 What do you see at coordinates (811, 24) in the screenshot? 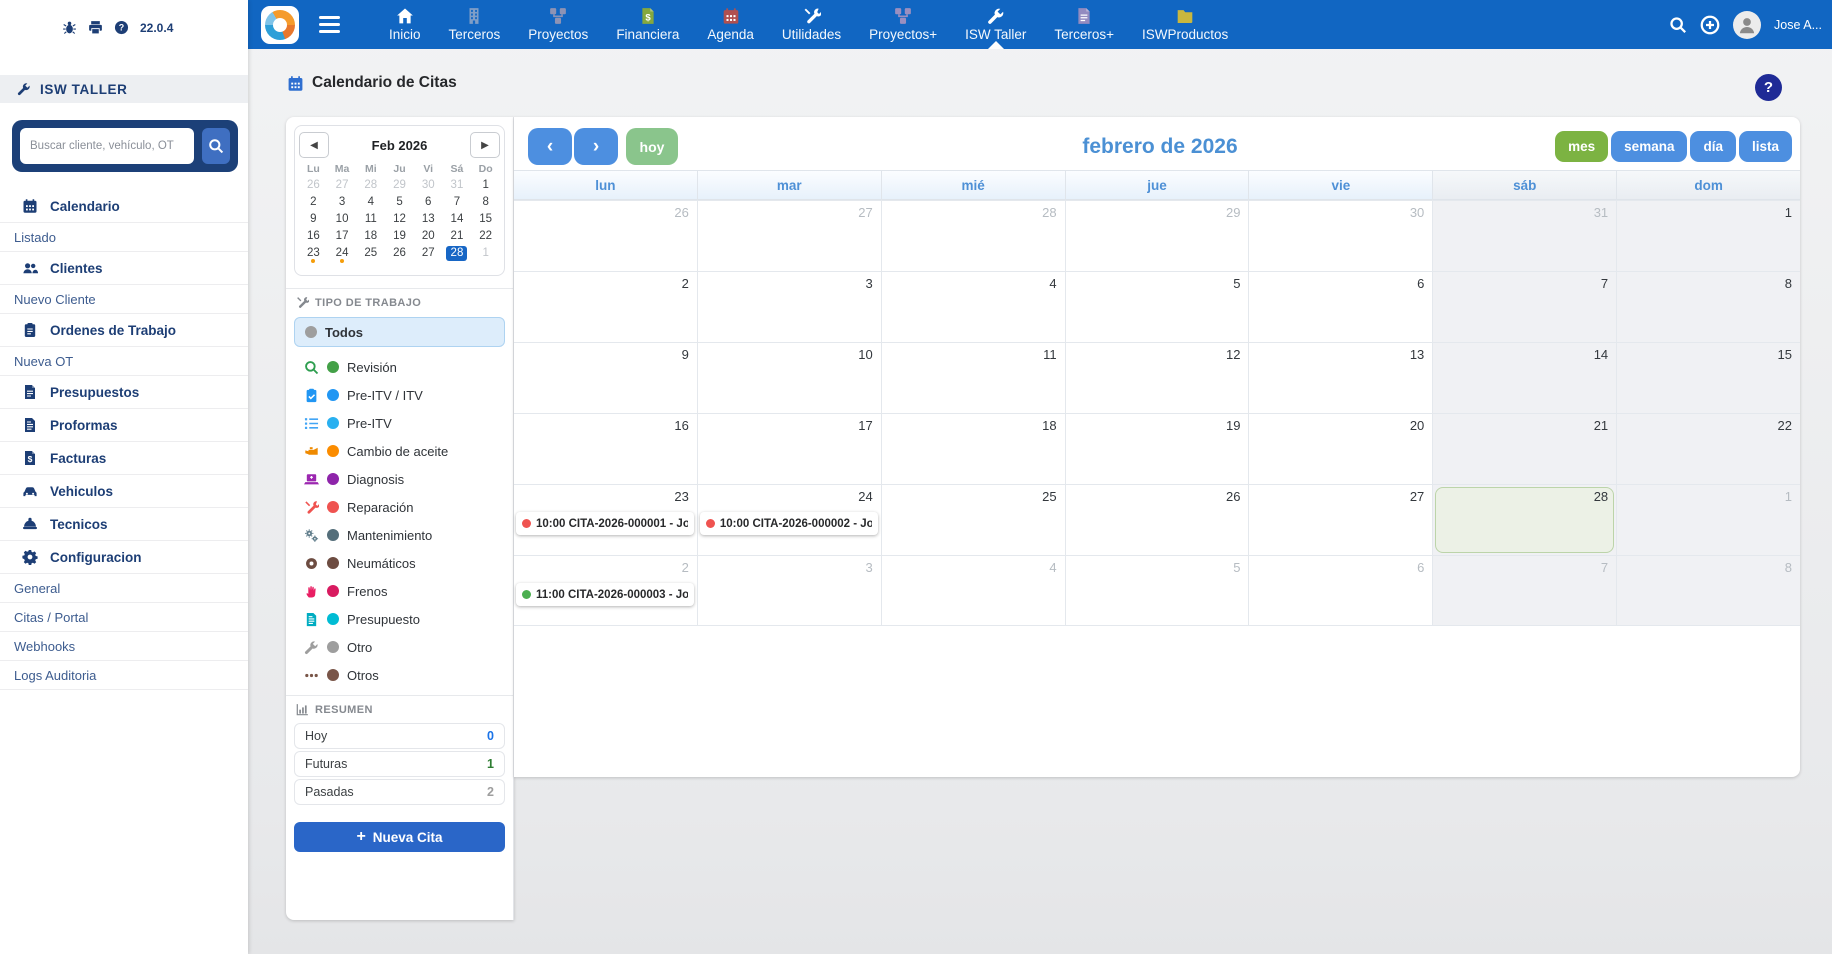
I see `nav-item-utilidades: Utilidades` at bounding box center [811, 24].